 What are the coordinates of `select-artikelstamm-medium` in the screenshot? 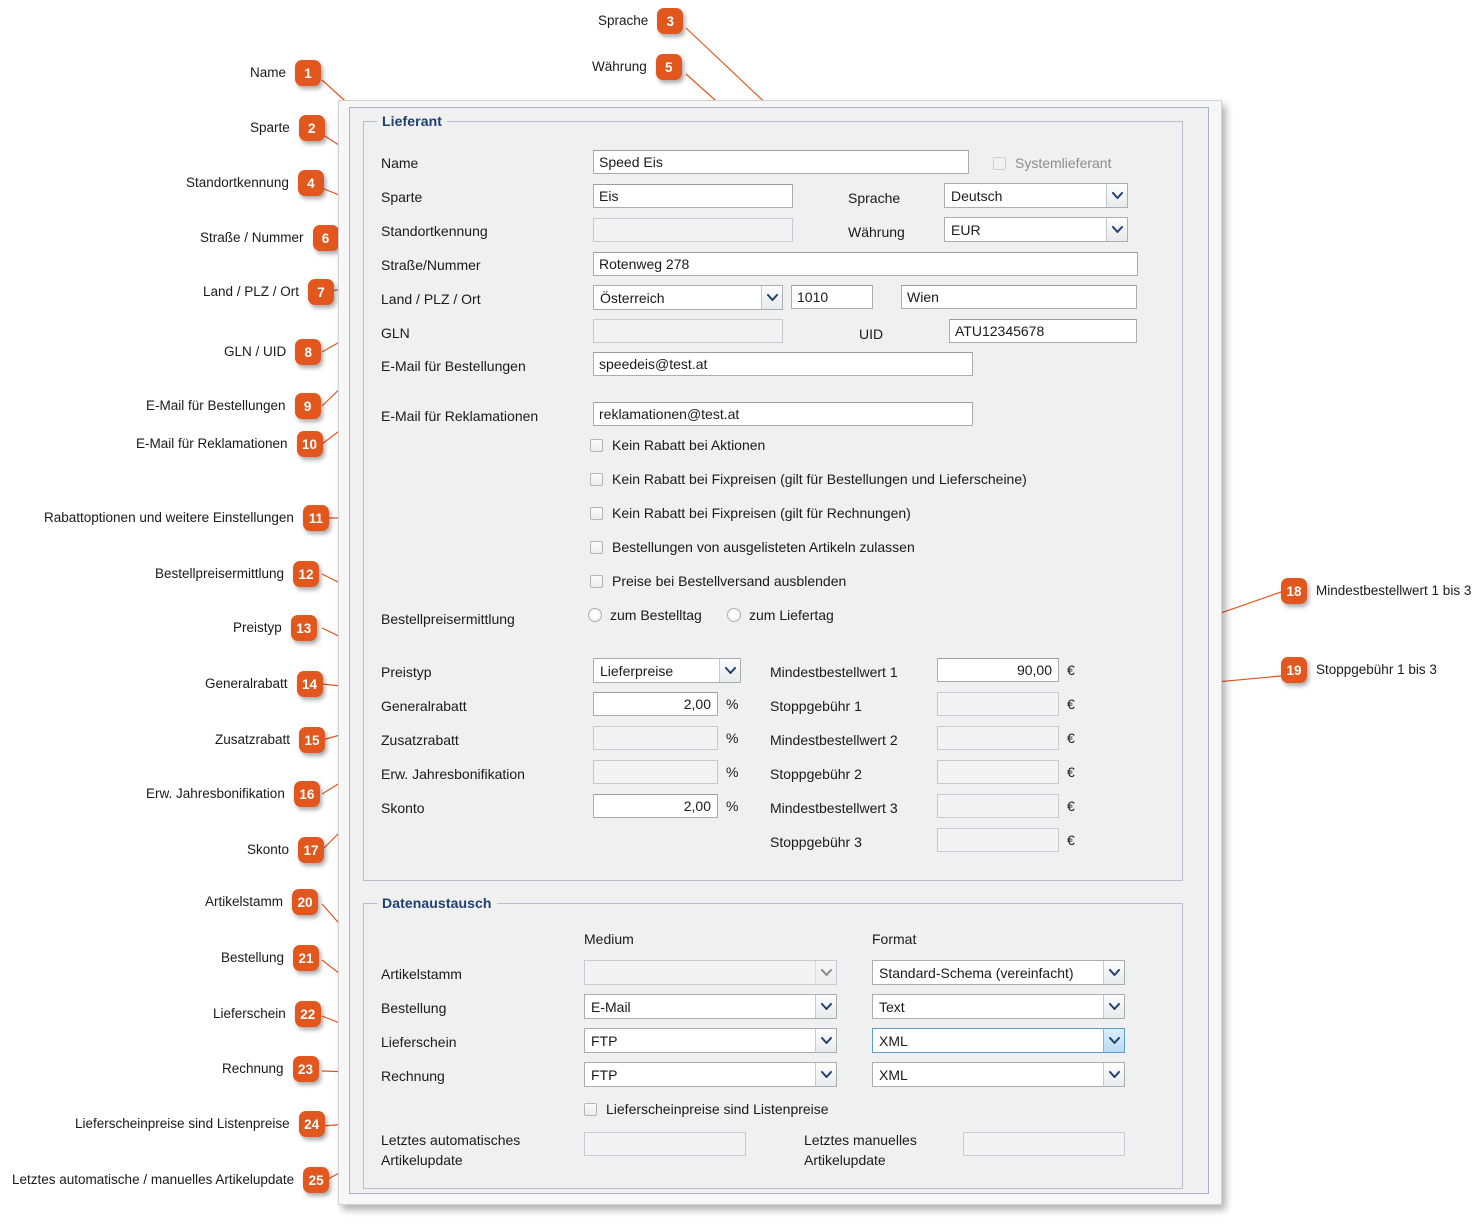 It's located at (710, 972).